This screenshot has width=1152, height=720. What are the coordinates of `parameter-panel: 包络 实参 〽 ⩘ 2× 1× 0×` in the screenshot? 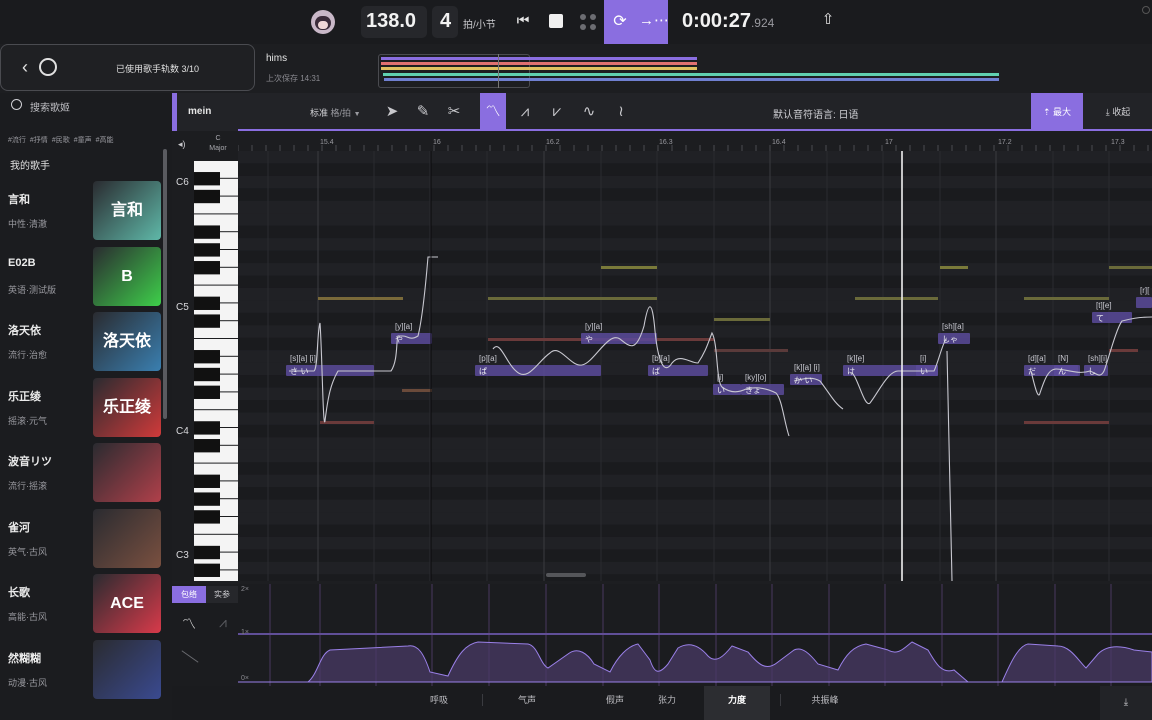 It's located at (662, 635).